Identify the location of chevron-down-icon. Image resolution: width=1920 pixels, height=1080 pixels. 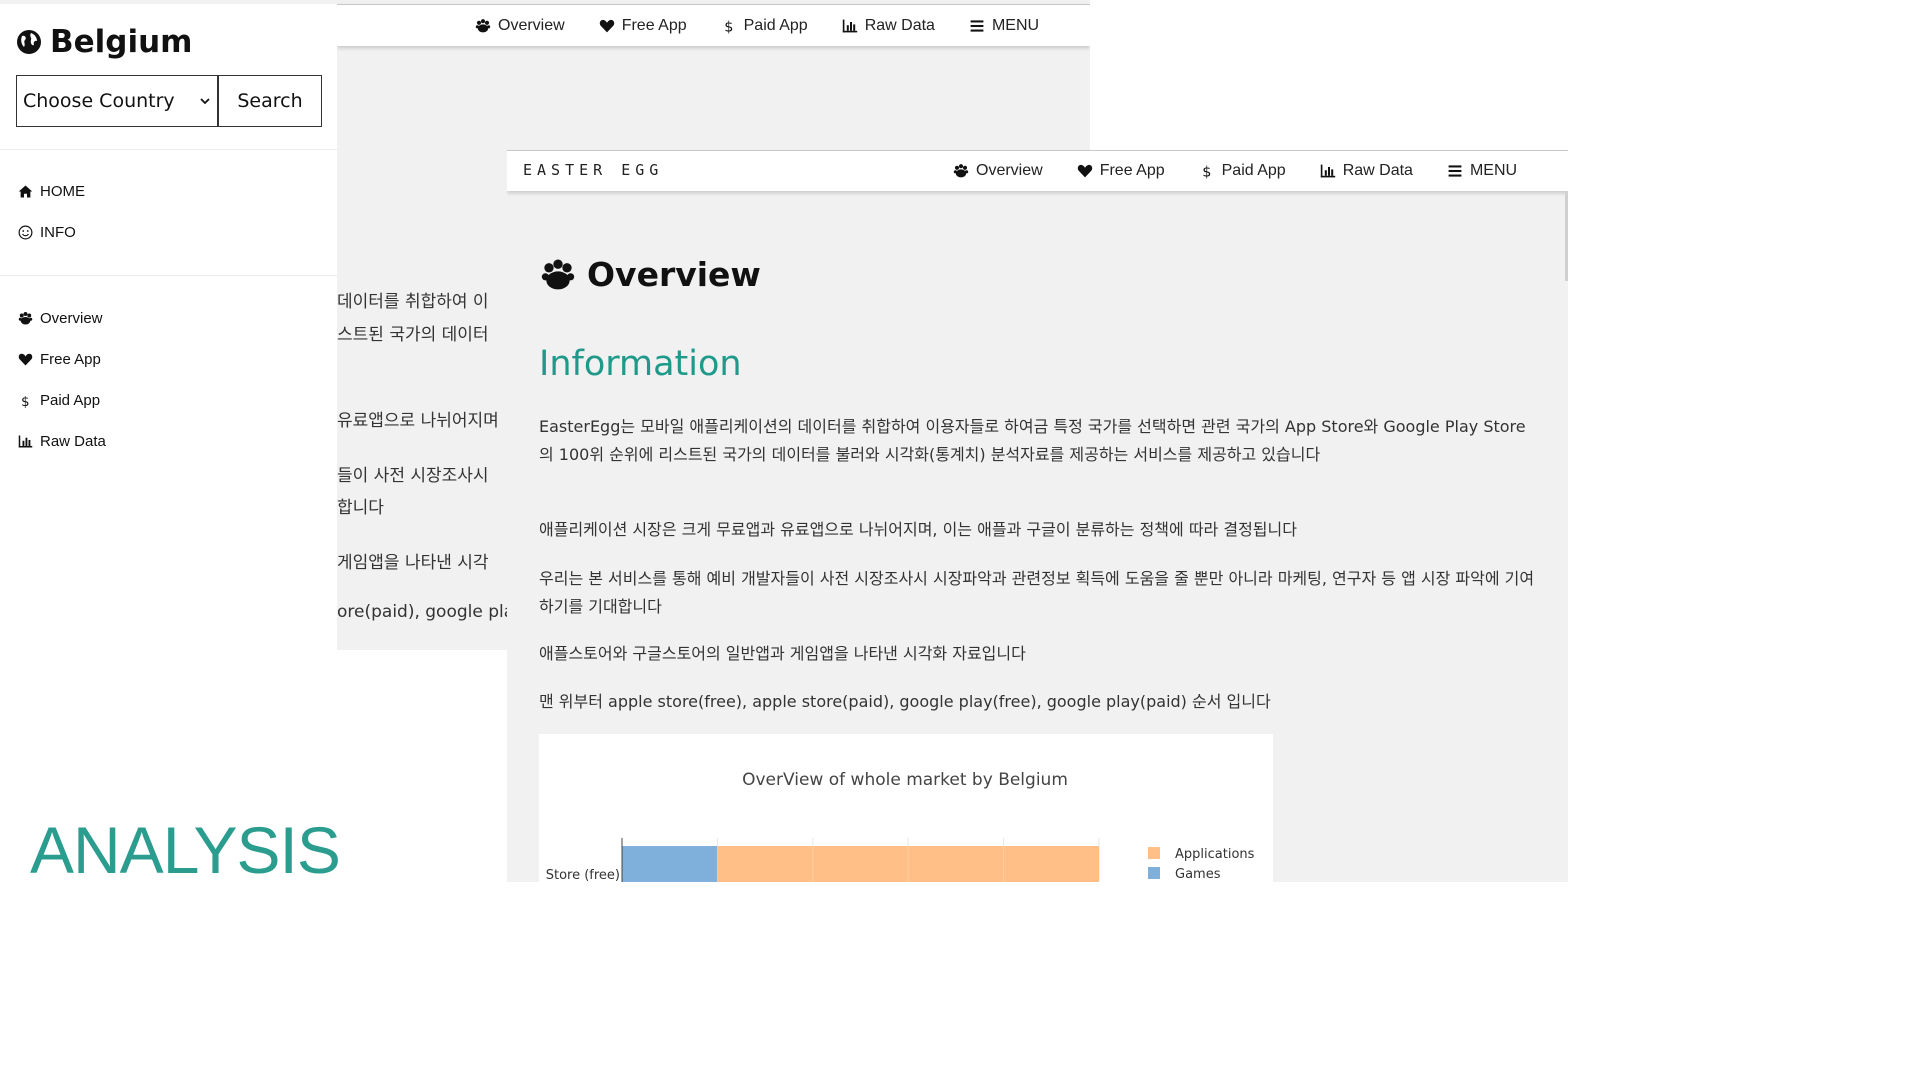
(205, 101).